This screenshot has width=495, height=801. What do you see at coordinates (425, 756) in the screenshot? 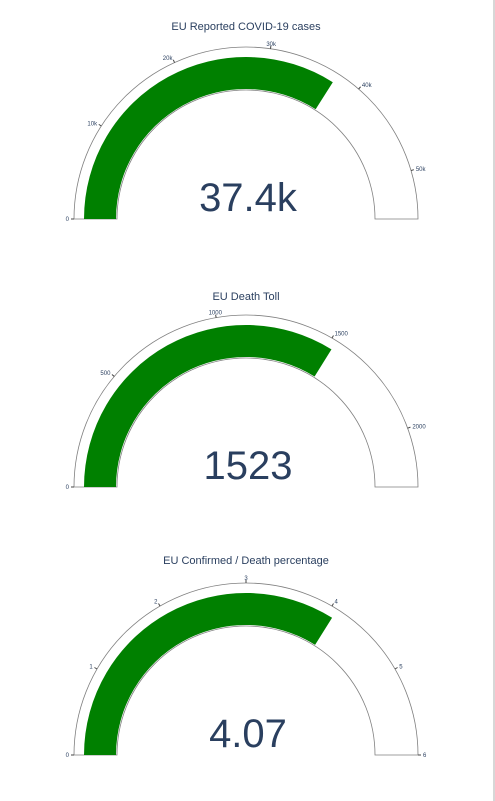
I see `gauge-tick-label: 6` at bounding box center [425, 756].